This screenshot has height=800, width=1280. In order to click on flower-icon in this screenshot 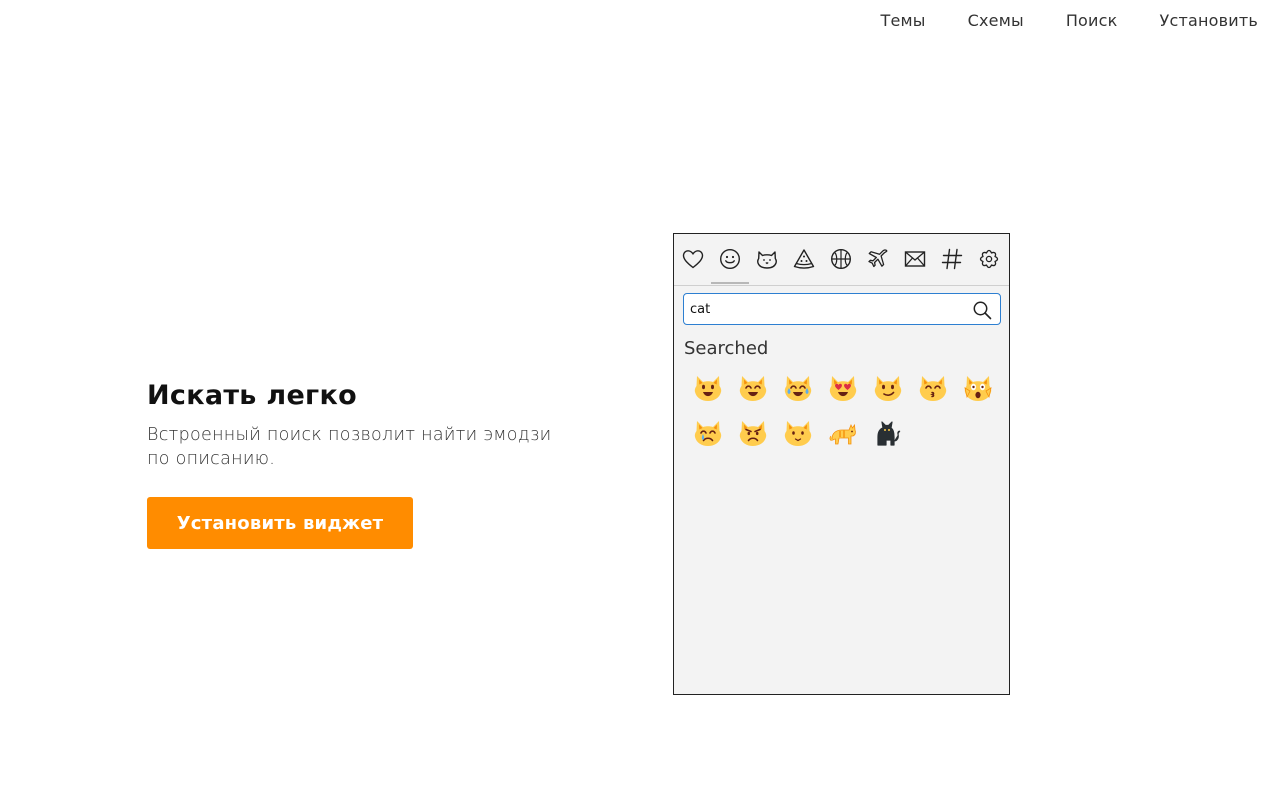, I will do `click(989, 259)`.